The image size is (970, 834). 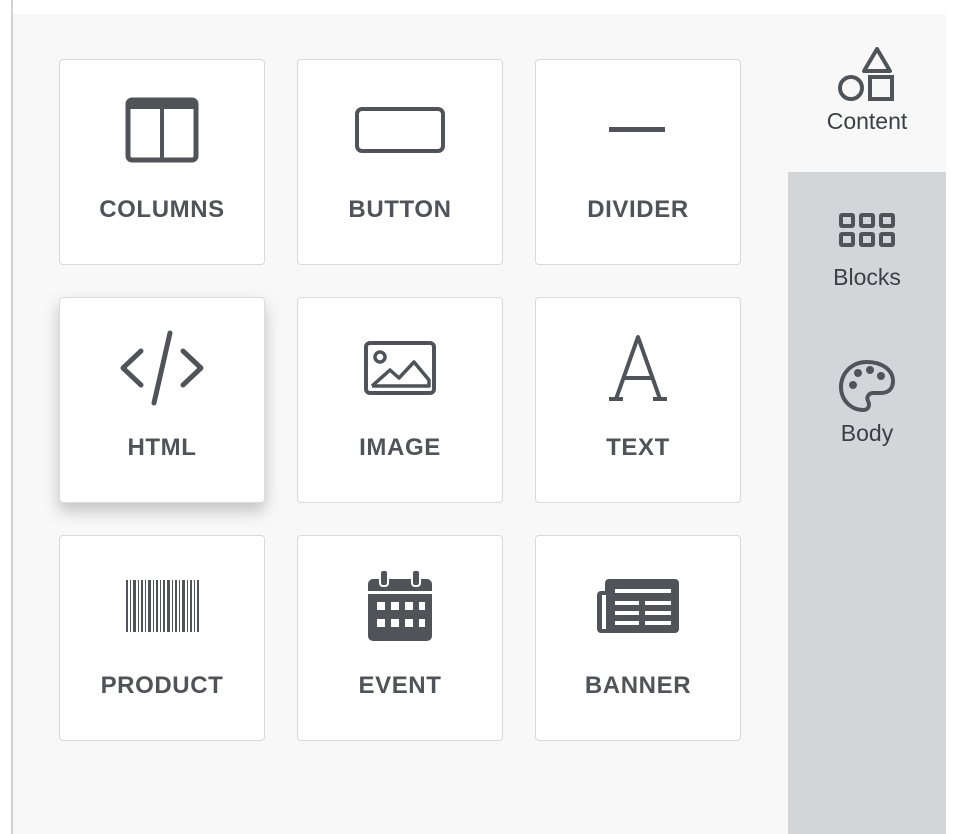 I want to click on tool-columns: COLUMNS, so click(x=162, y=162).